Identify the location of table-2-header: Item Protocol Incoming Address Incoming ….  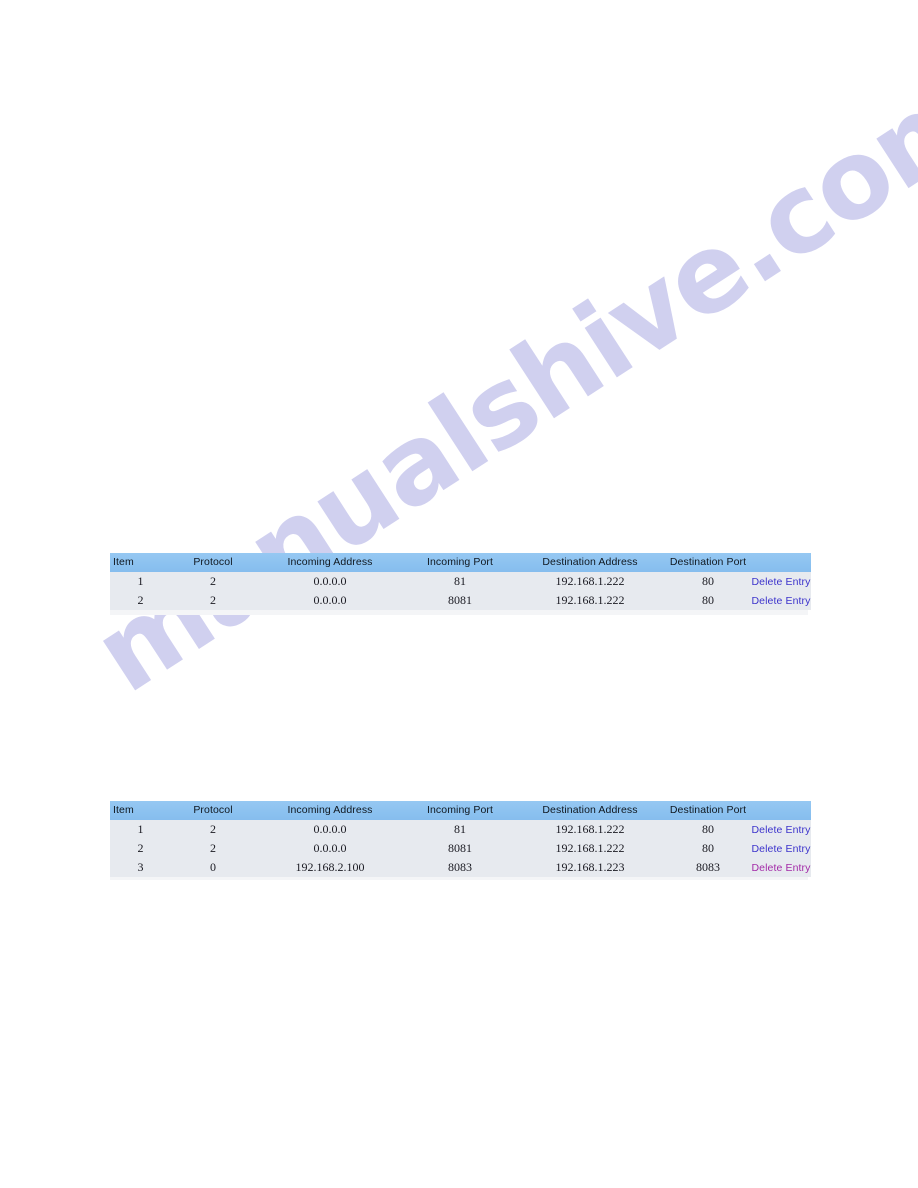
(460, 810).